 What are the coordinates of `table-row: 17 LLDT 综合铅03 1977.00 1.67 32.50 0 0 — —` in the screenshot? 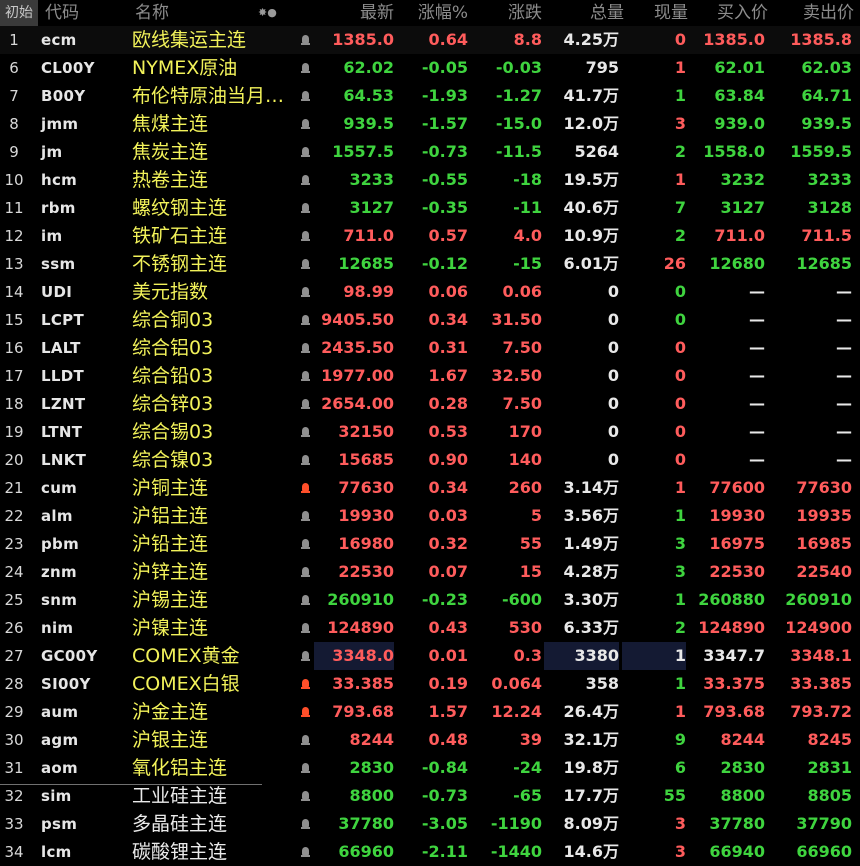 It's located at (430, 376).